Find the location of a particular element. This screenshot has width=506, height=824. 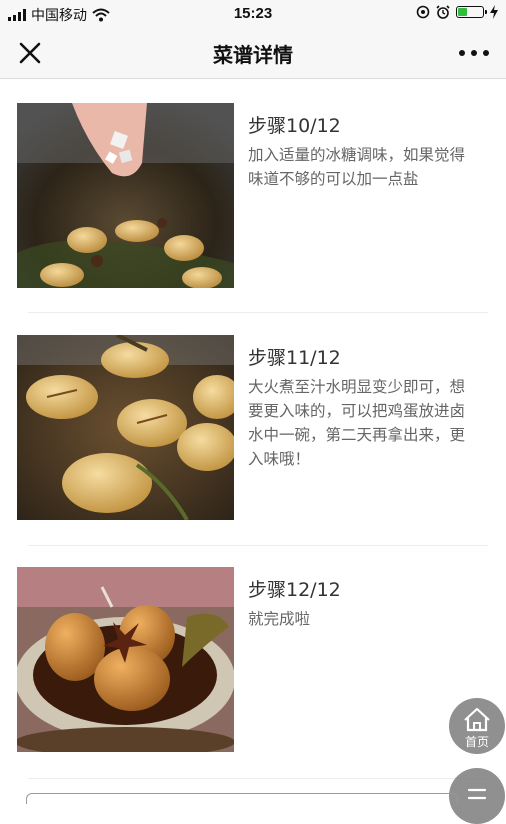

status-right is located at coordinates (457, 12).